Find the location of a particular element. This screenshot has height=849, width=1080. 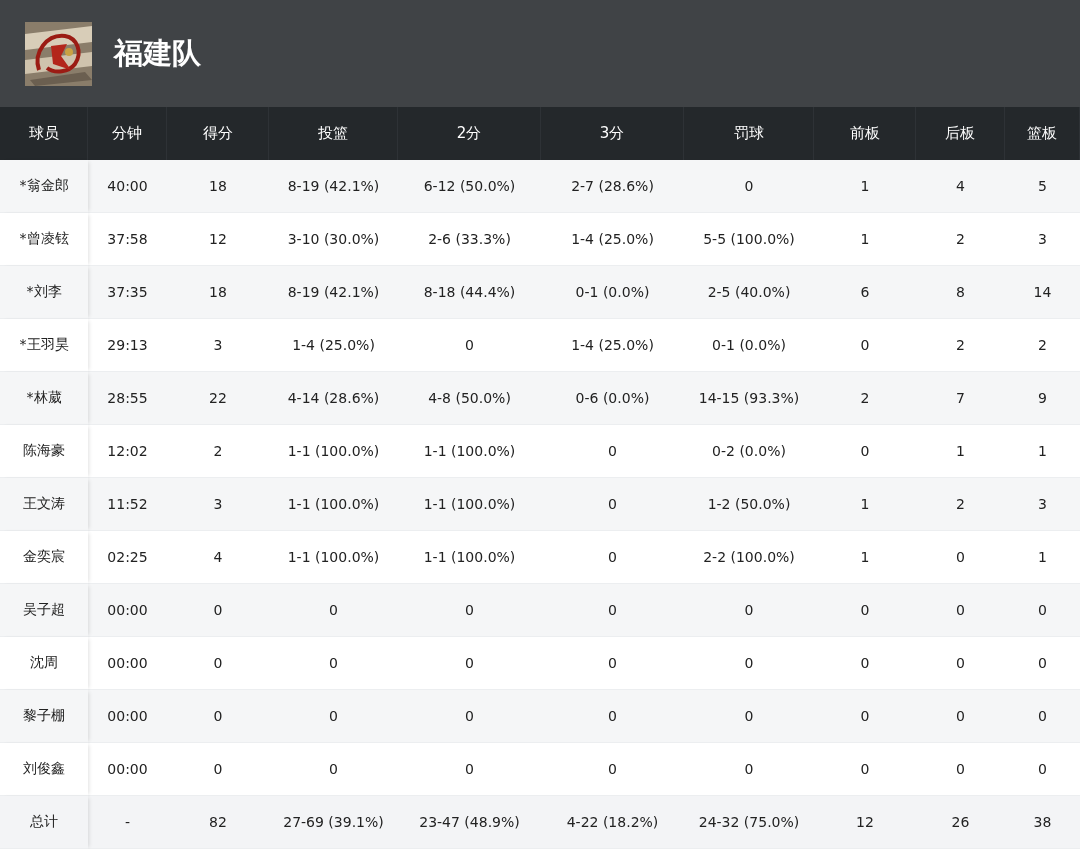

player-name: 陈海豪 is located at coordinates (44, 451).